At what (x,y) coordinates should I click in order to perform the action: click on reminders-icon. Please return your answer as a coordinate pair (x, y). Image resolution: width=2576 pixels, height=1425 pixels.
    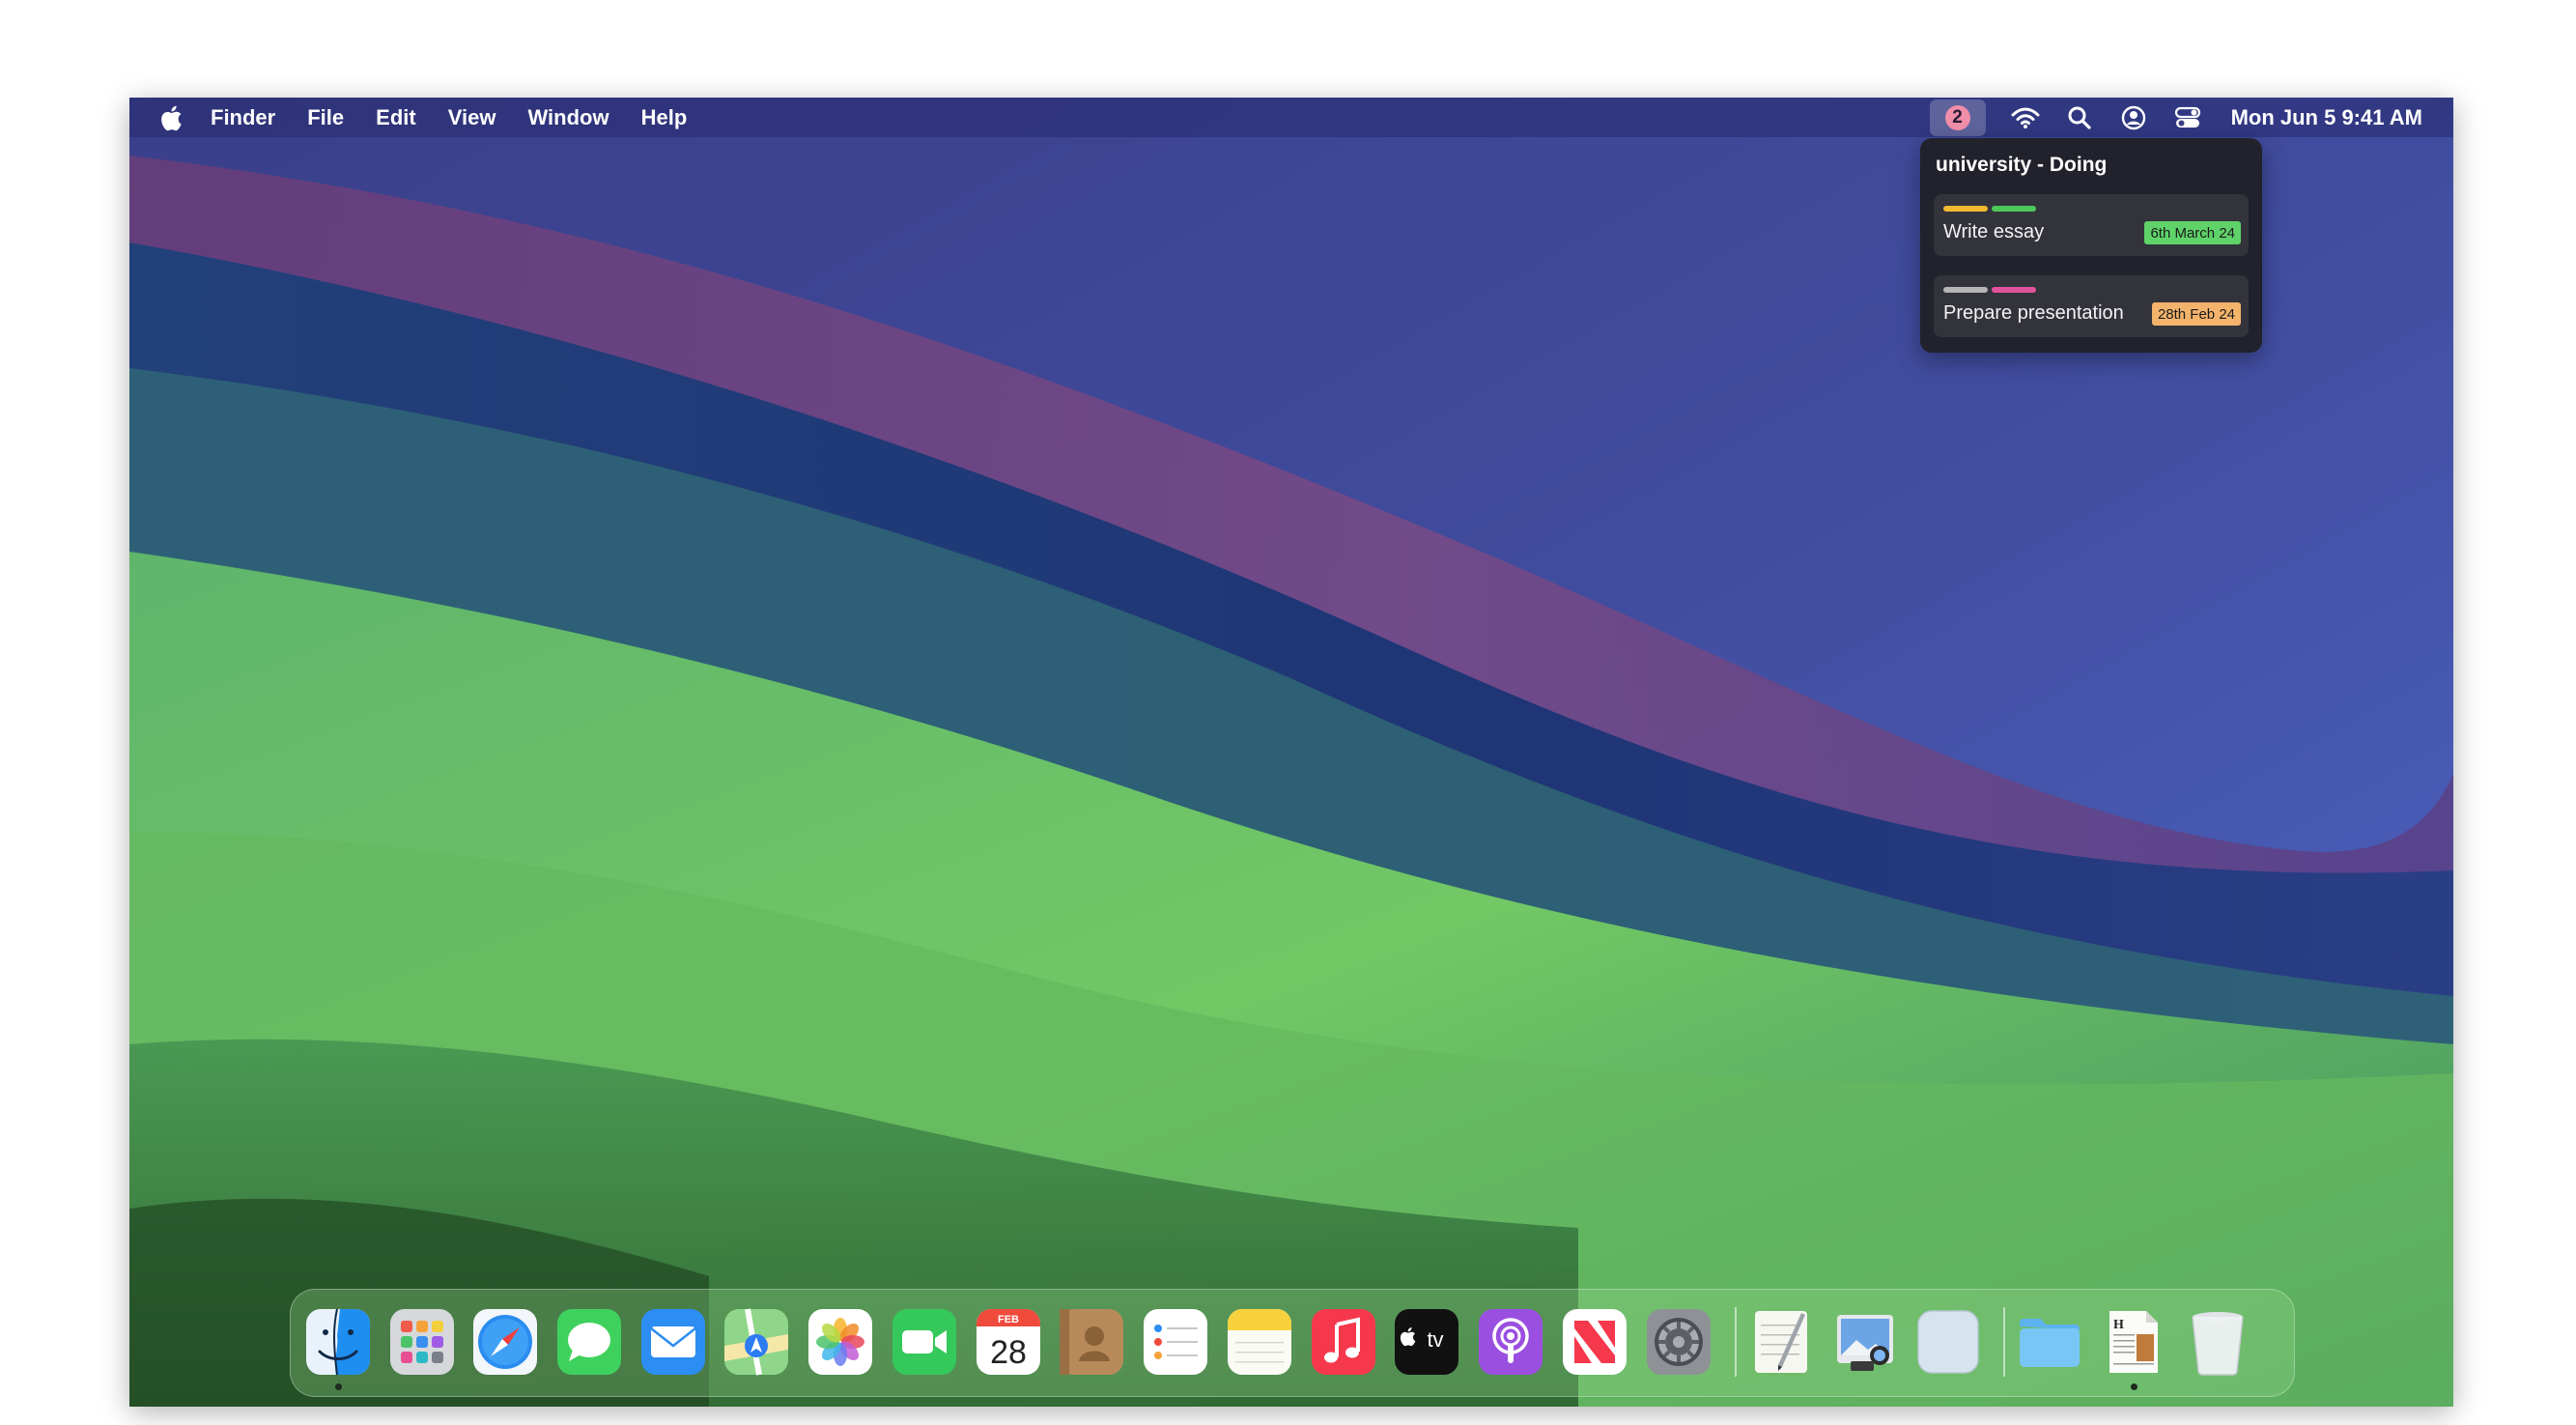
    Looking at the image, I should click on (1175, 1342).